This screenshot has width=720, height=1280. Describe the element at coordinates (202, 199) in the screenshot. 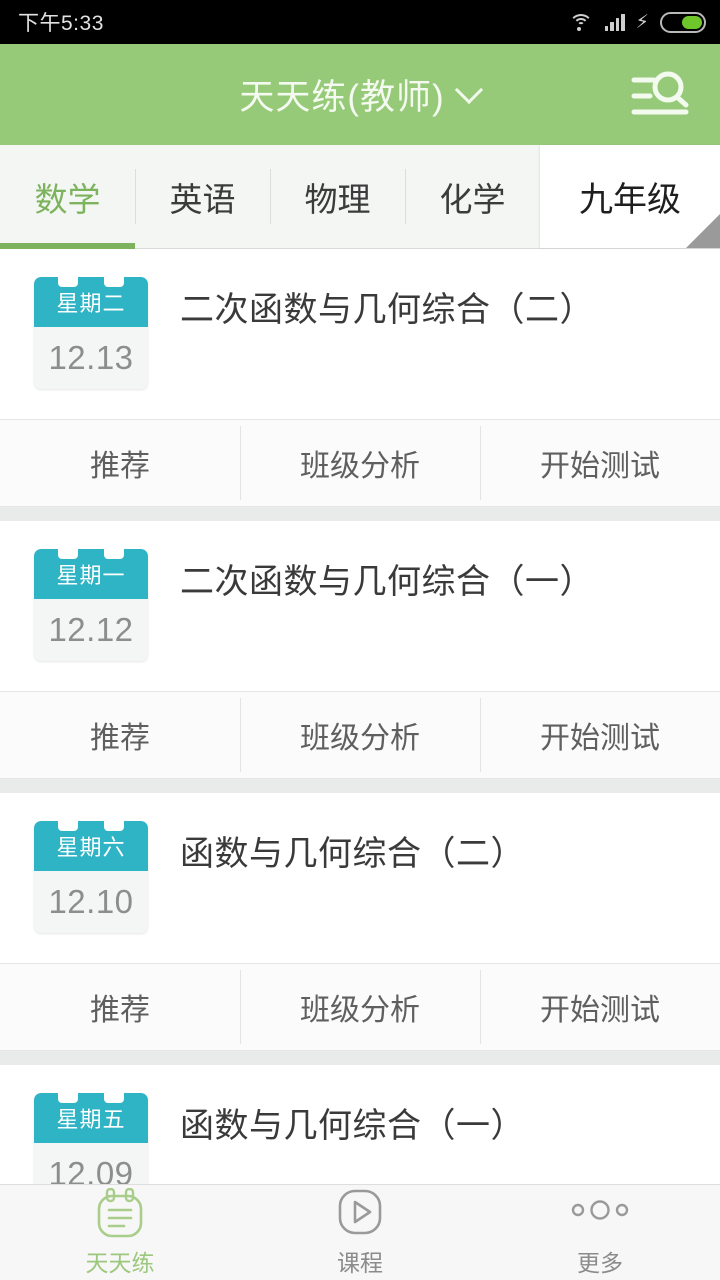

I see `tab-label: 英语` at that location.